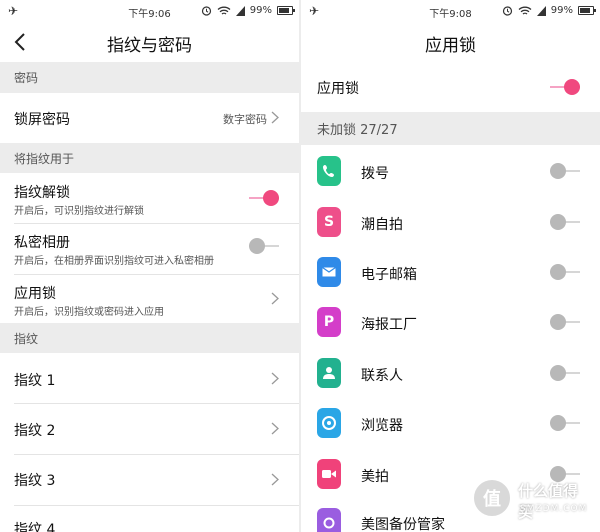 This screenshot has height=532, width=600. Describe the element at coordinates (149, 198) in the screenshot. I see `fingerprint-unlock-row: 指纹解锁 开启后，可识别指纹进行解锁` at that location.